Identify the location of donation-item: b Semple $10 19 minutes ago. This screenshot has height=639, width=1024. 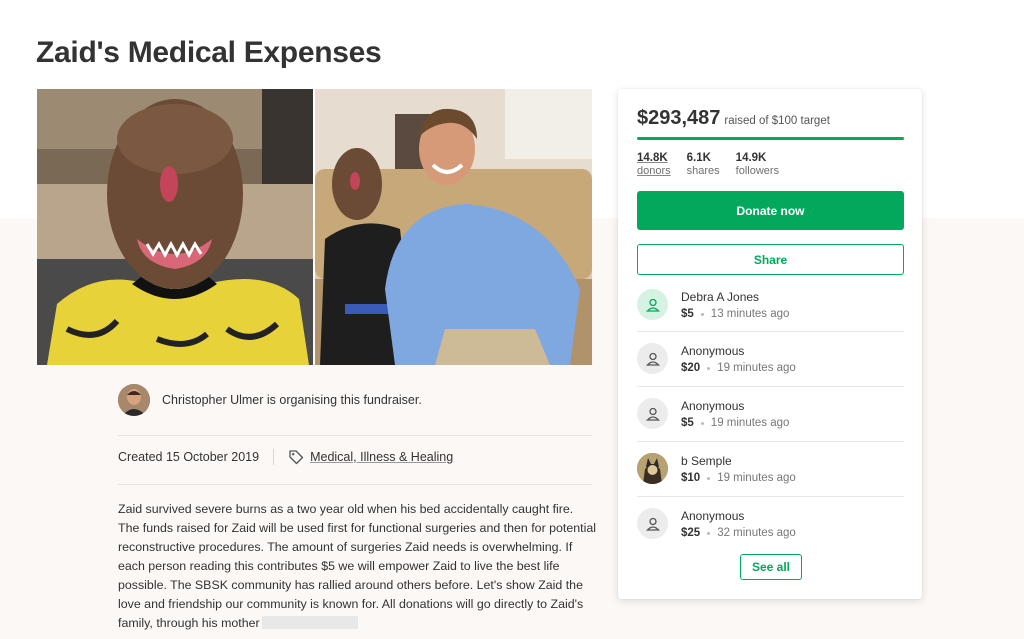
(770, 480).